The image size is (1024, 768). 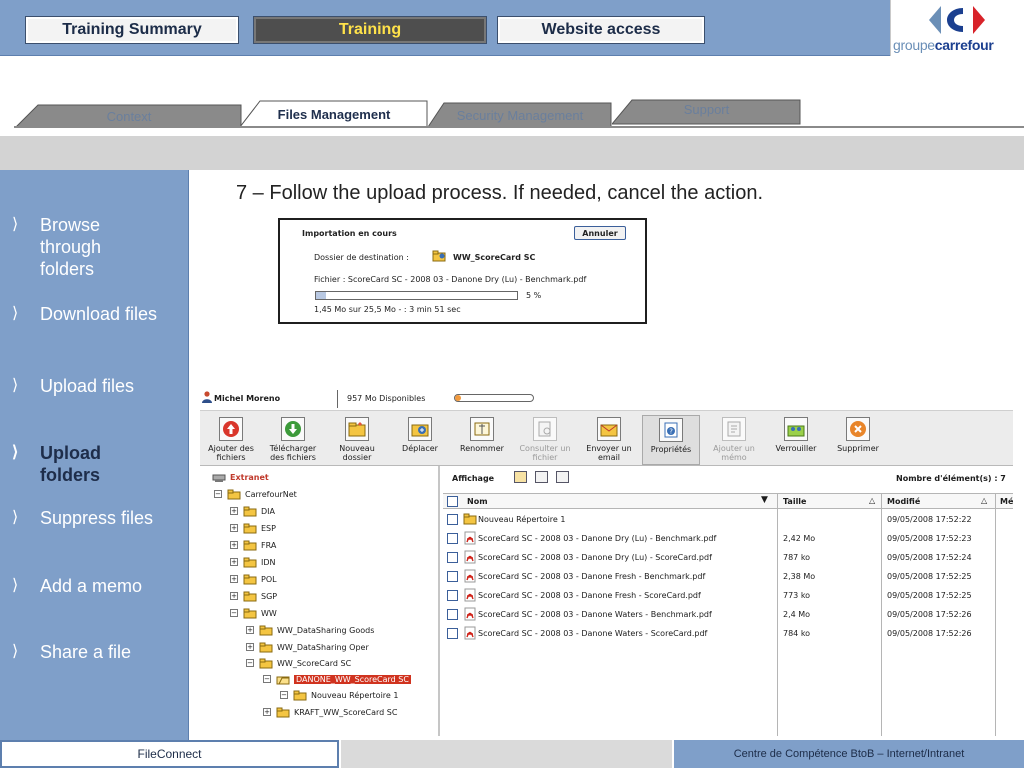 I want to click on subtab-security-management: Security Management, so click(x=520, y=115).